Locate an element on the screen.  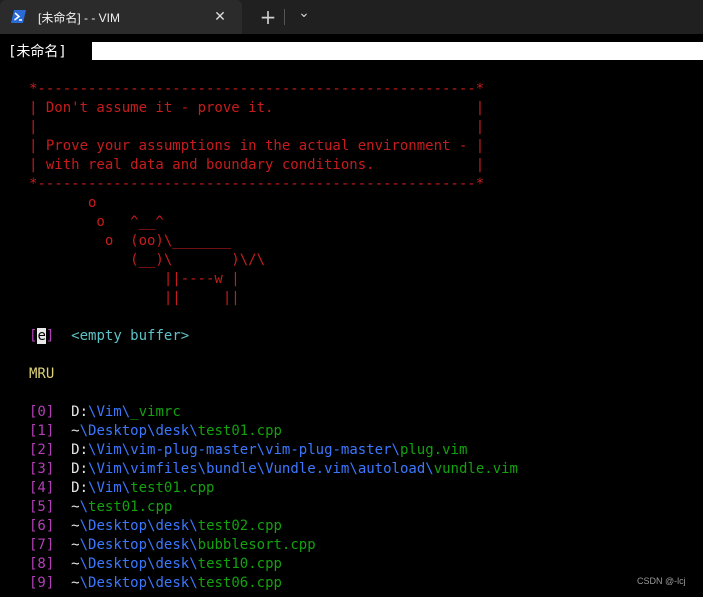
terminal-tab: [未命名] - - VIM ✕ is located at coordinates (121, 17).